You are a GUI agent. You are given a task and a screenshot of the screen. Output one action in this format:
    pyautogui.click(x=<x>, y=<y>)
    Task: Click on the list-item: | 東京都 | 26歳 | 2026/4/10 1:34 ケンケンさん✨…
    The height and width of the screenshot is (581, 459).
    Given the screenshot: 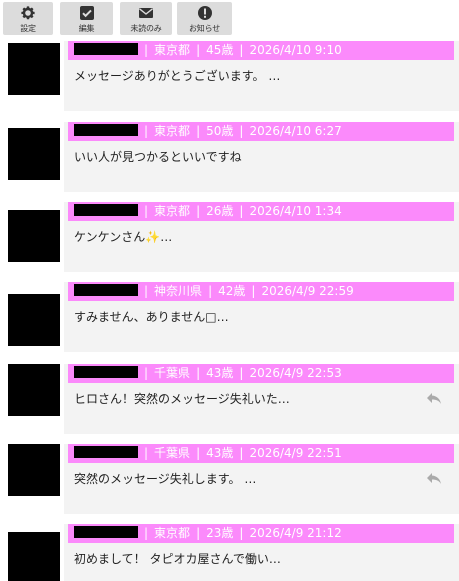 What is the action you would take?
    pyautogui.click(x=229, y=242)
    